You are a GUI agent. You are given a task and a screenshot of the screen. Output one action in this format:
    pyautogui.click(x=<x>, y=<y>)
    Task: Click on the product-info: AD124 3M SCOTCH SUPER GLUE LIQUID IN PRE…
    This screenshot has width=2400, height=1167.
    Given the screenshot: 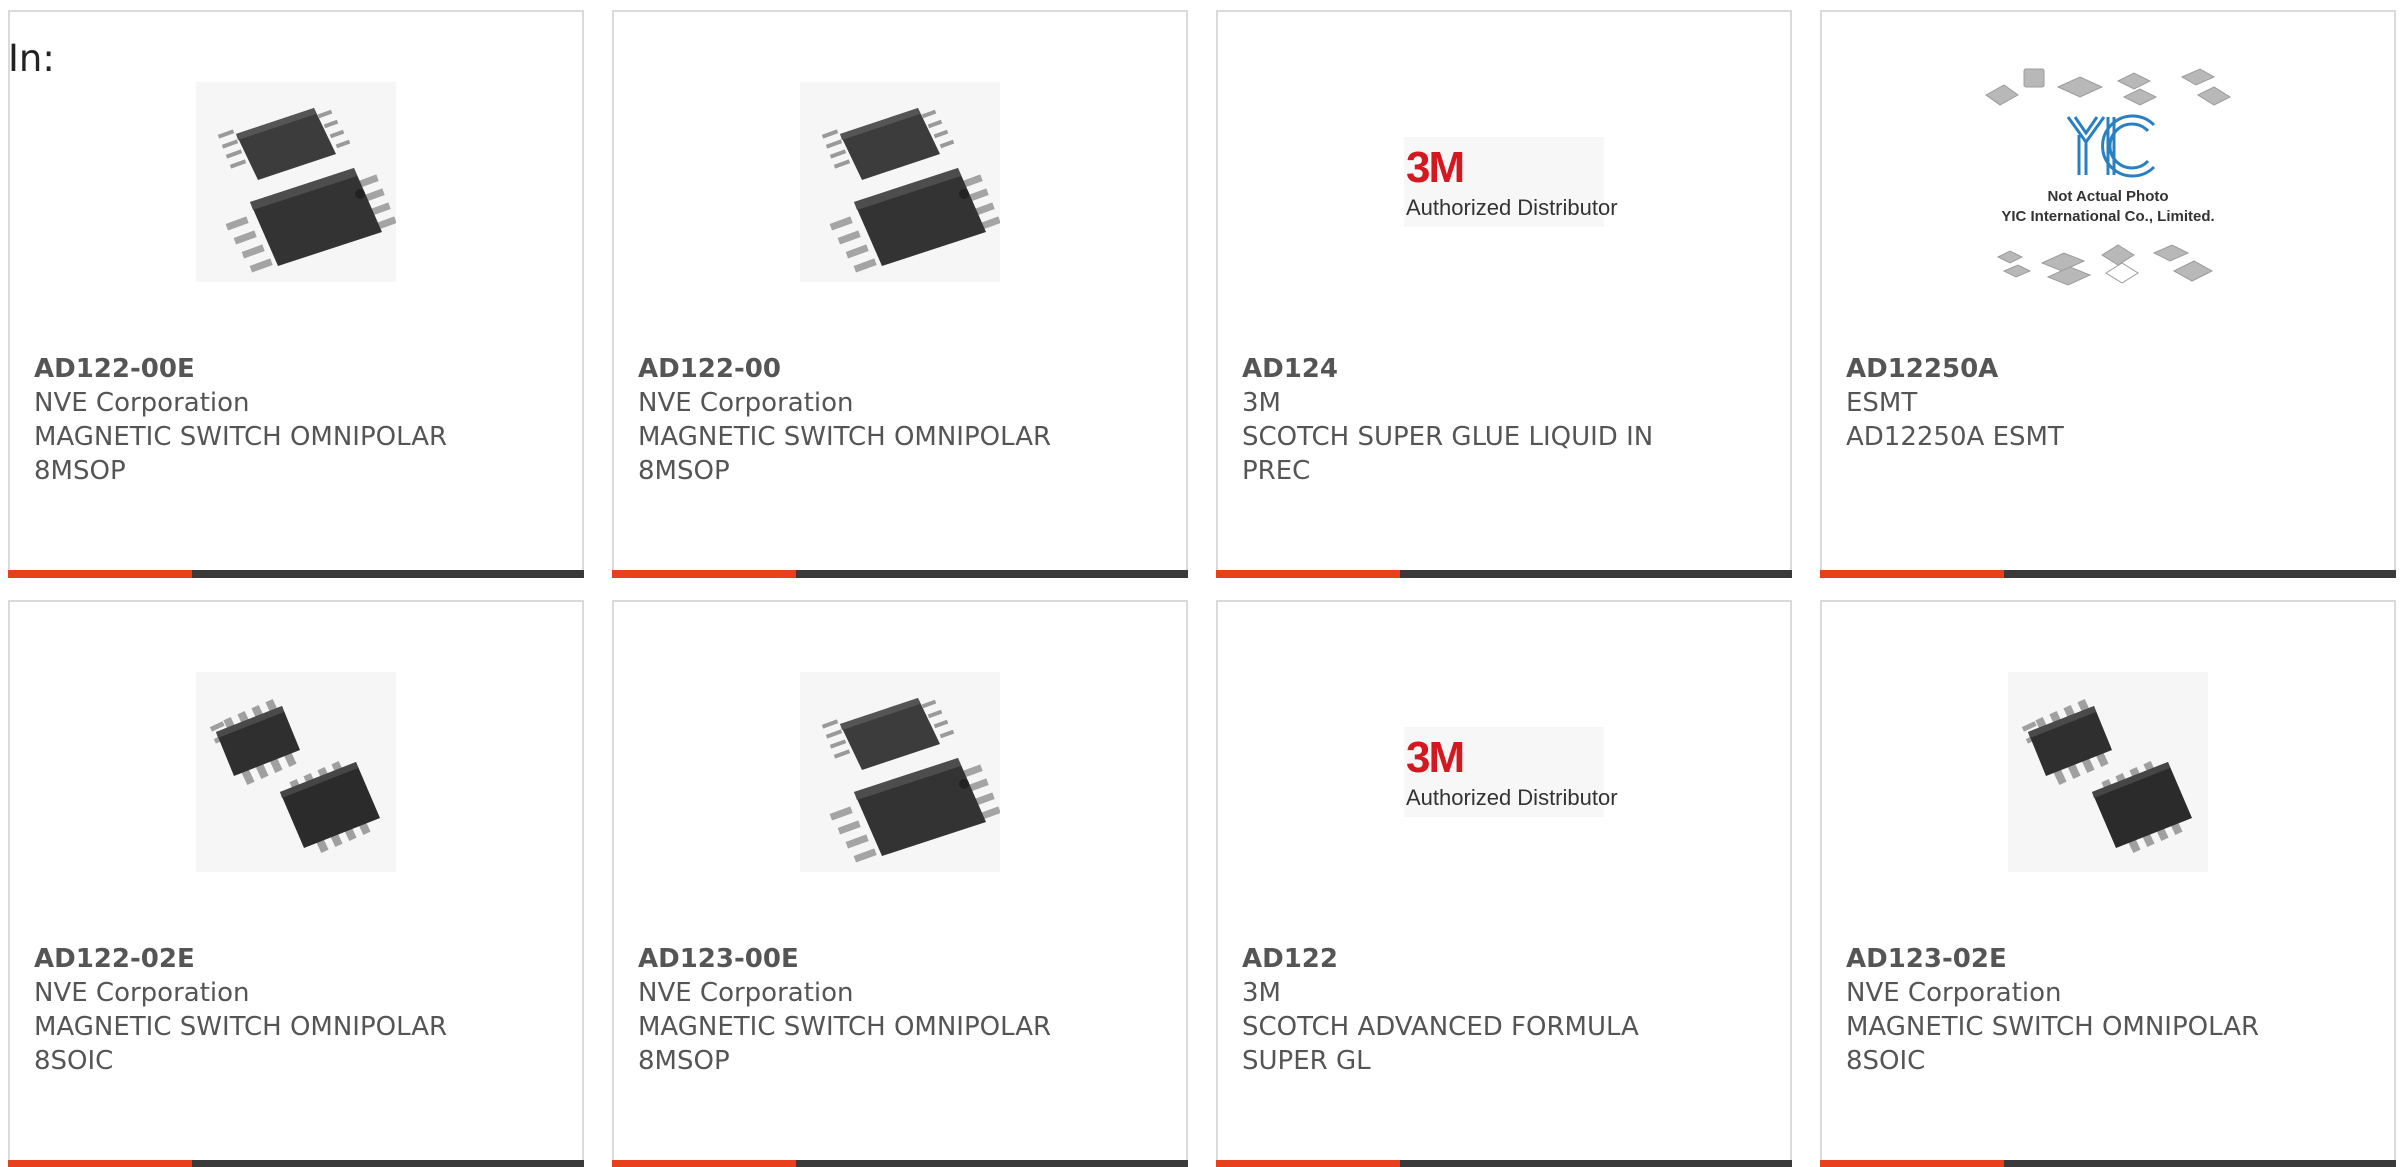 What is the action you would take?
    pyautogui.click(x=1504, y=420)
    